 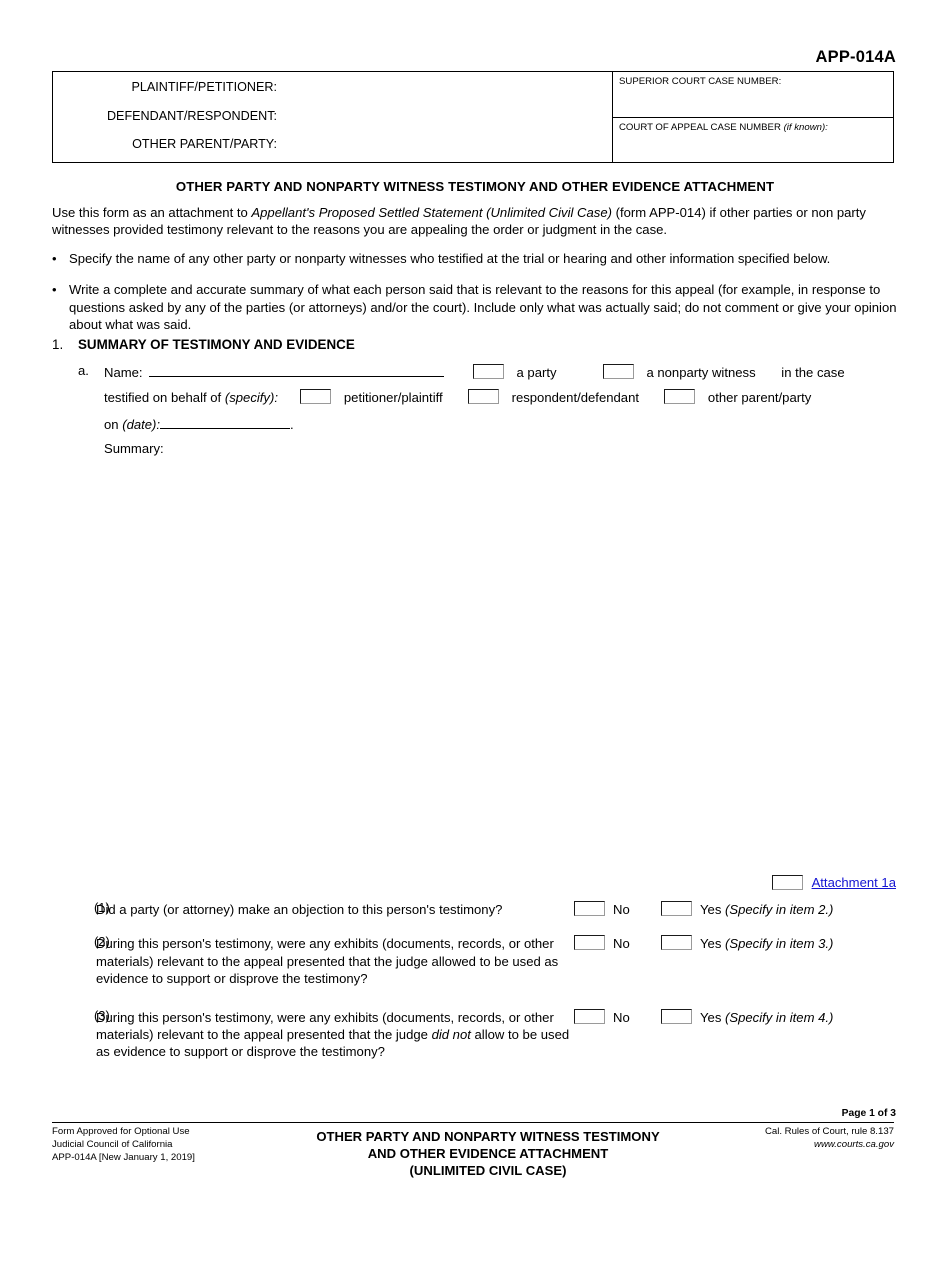 What do you see at coordinates (292, 424) in the screenshot?
I see `date-period: .` at bounding box center [292, 424].